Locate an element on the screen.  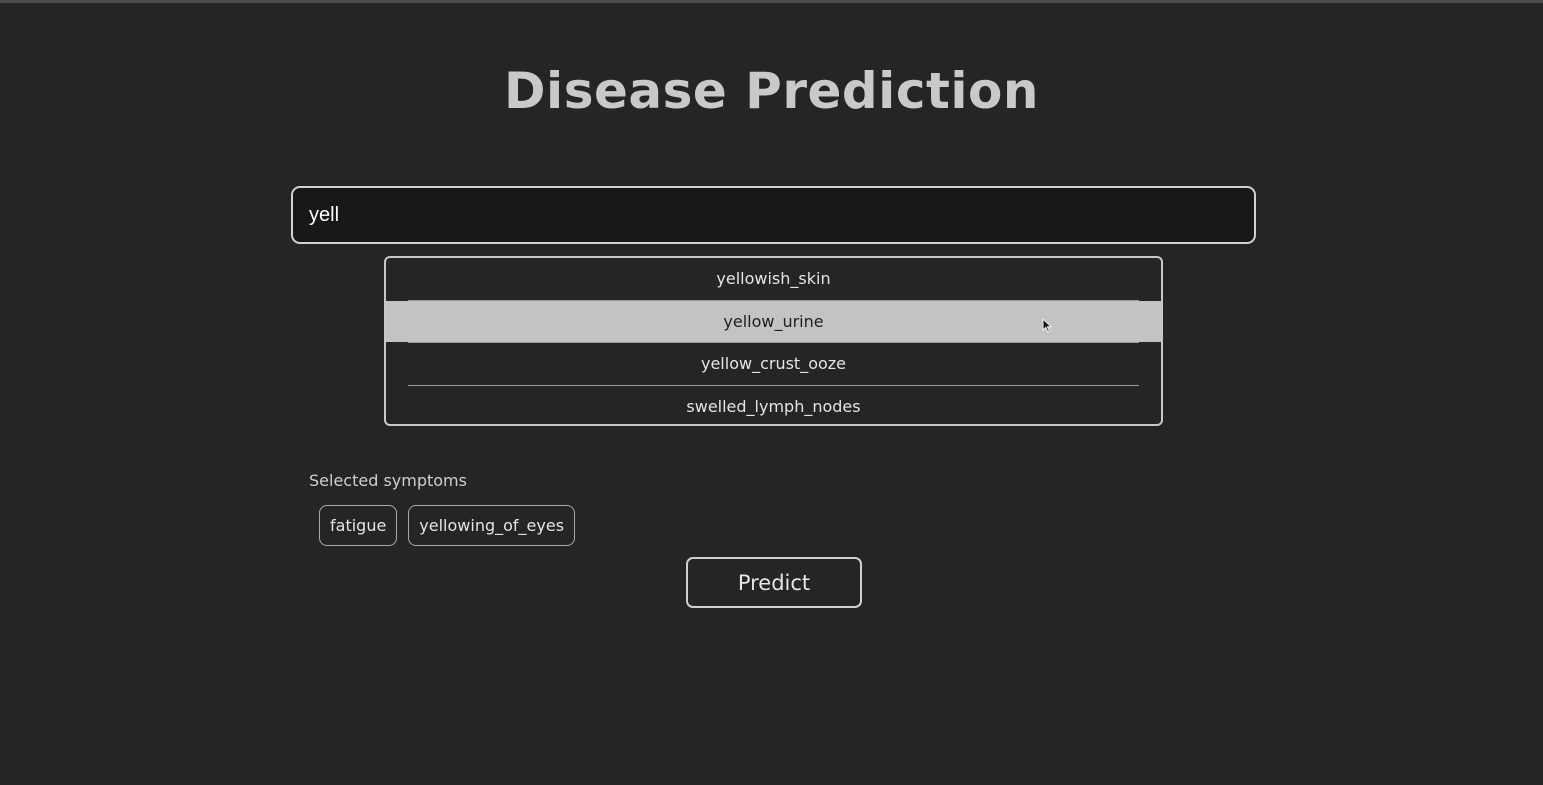
window-top-border is located at coordinates (771, 1).